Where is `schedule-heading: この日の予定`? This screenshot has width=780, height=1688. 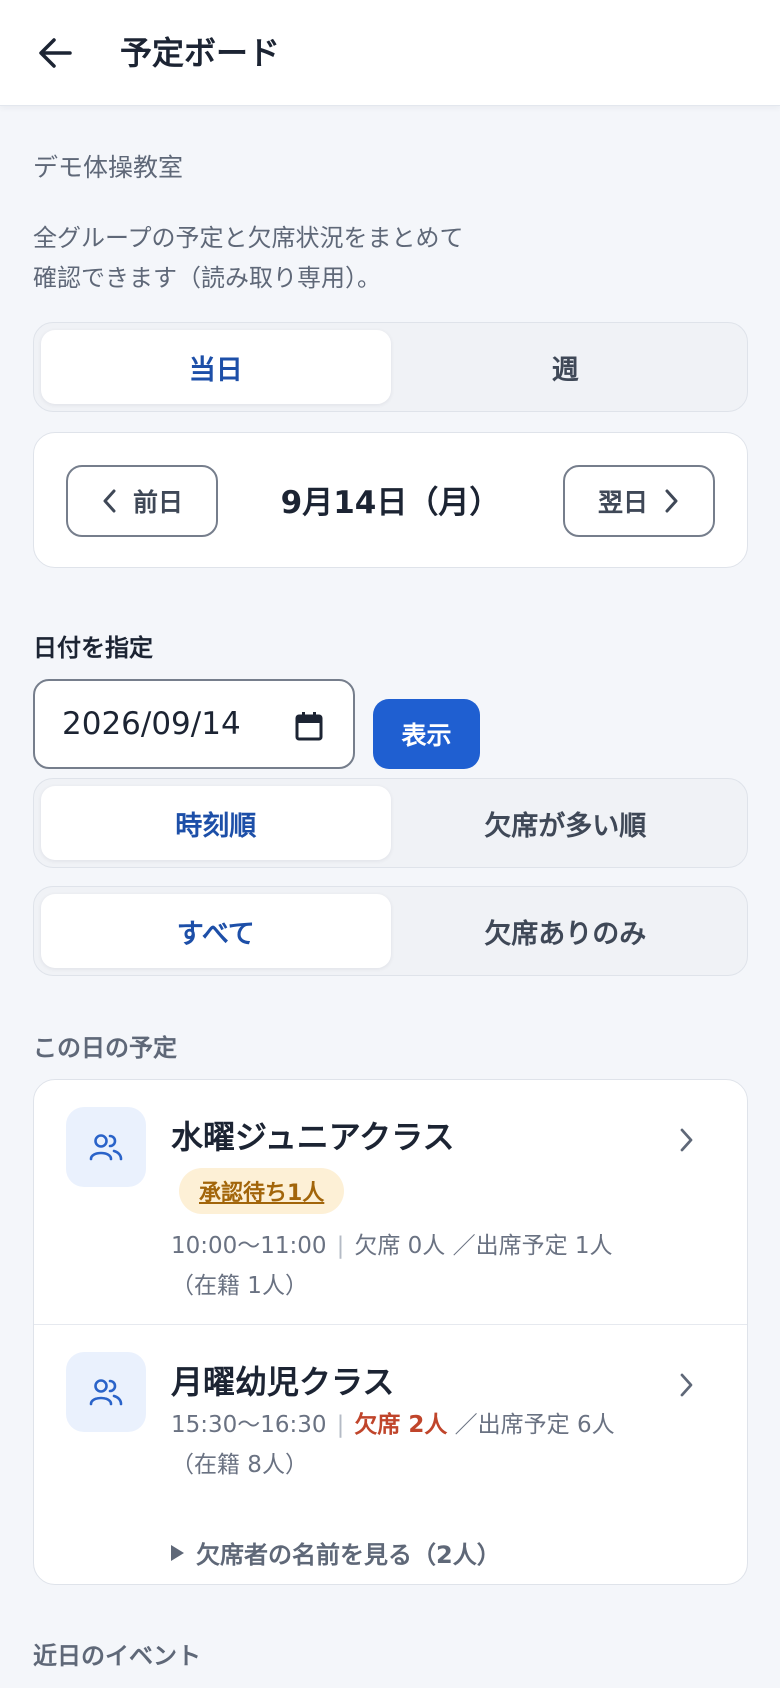 schedule-heading: この日の予定 is located at coordinates (105, 1048).